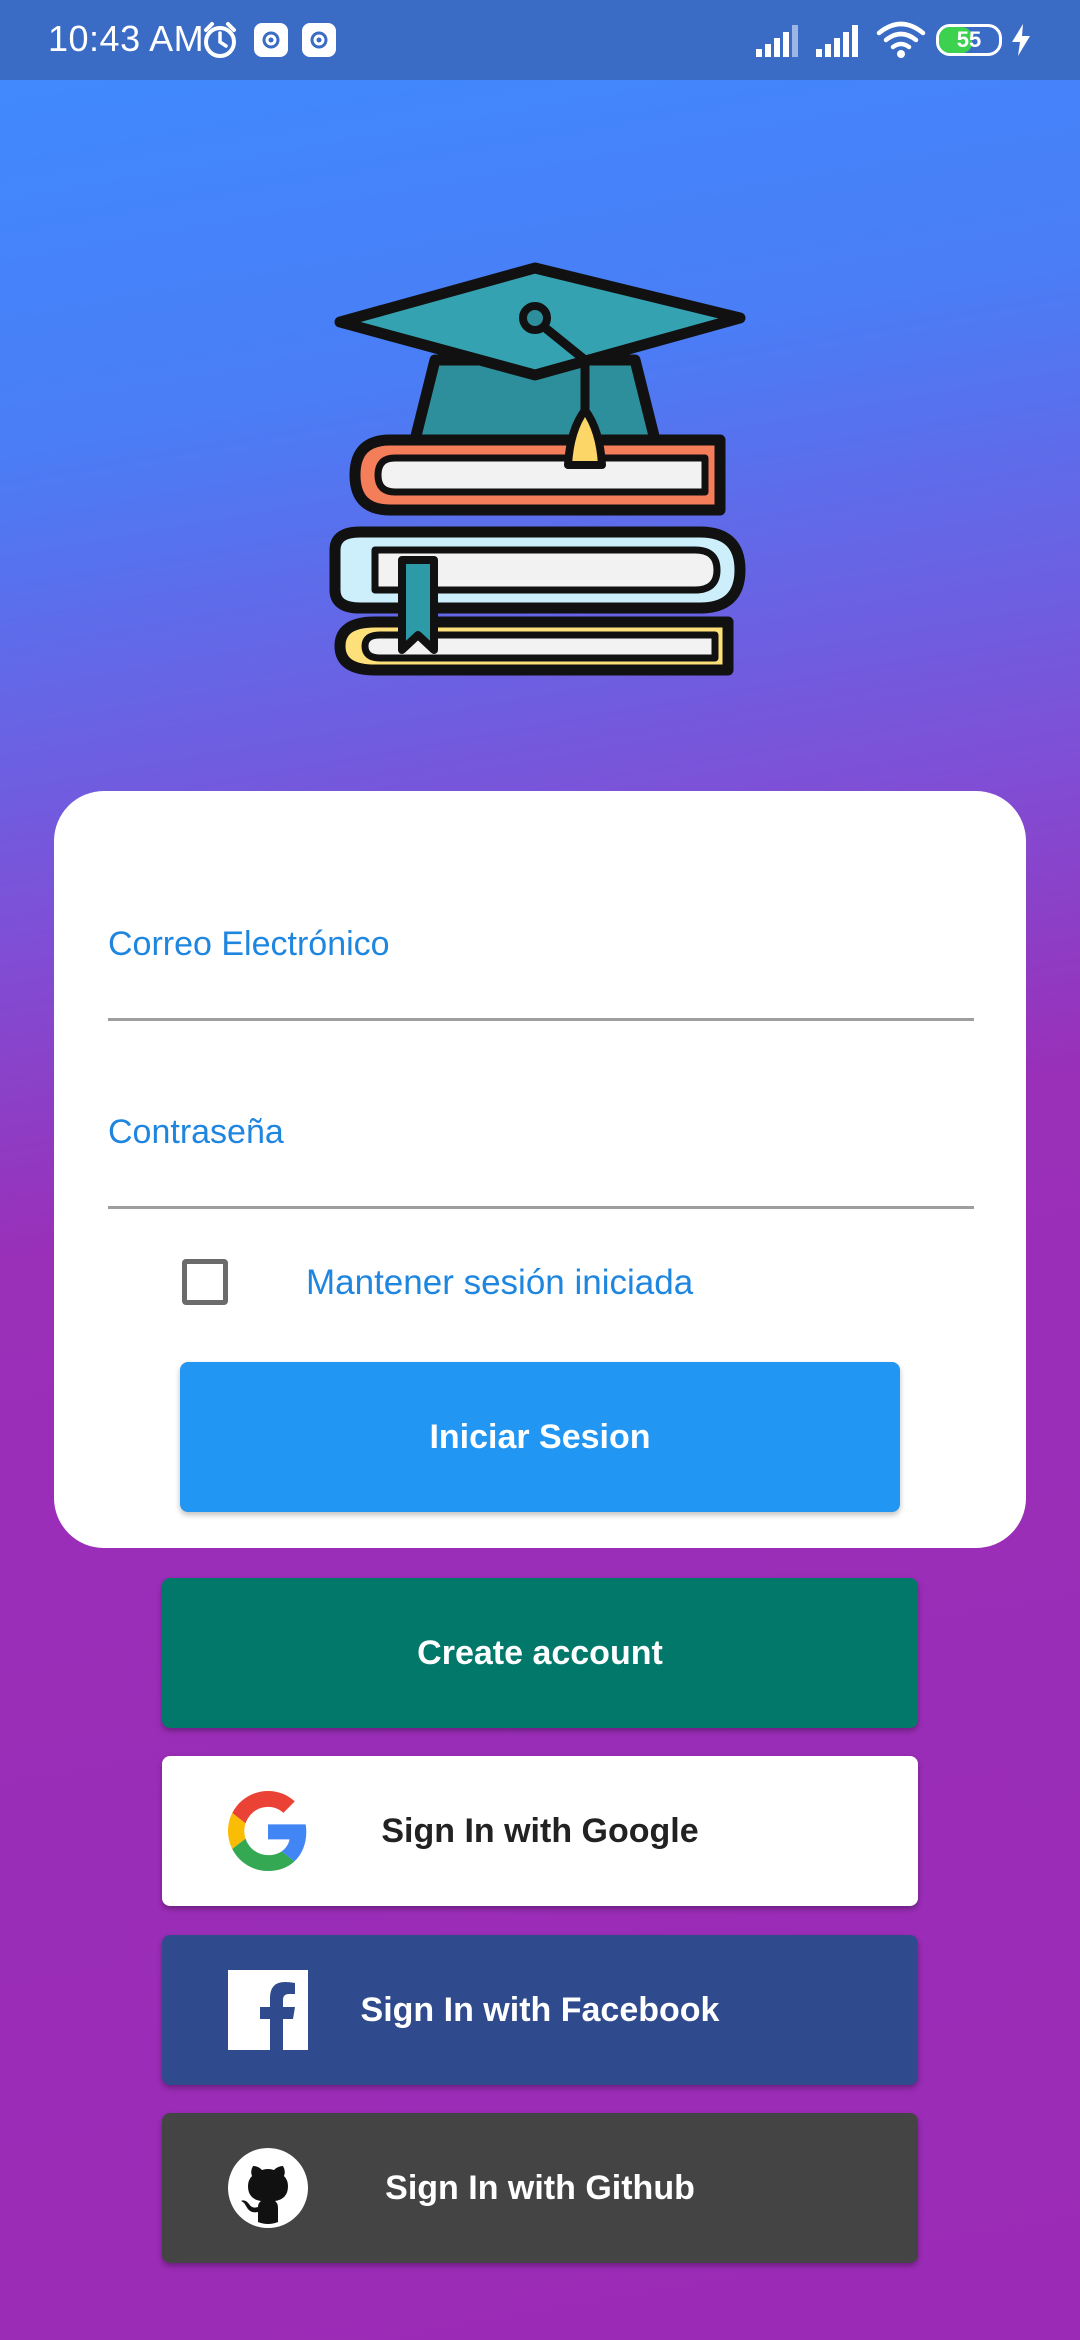  I want to click on login-button: Iniciar Sesion, so click(540, 1437).